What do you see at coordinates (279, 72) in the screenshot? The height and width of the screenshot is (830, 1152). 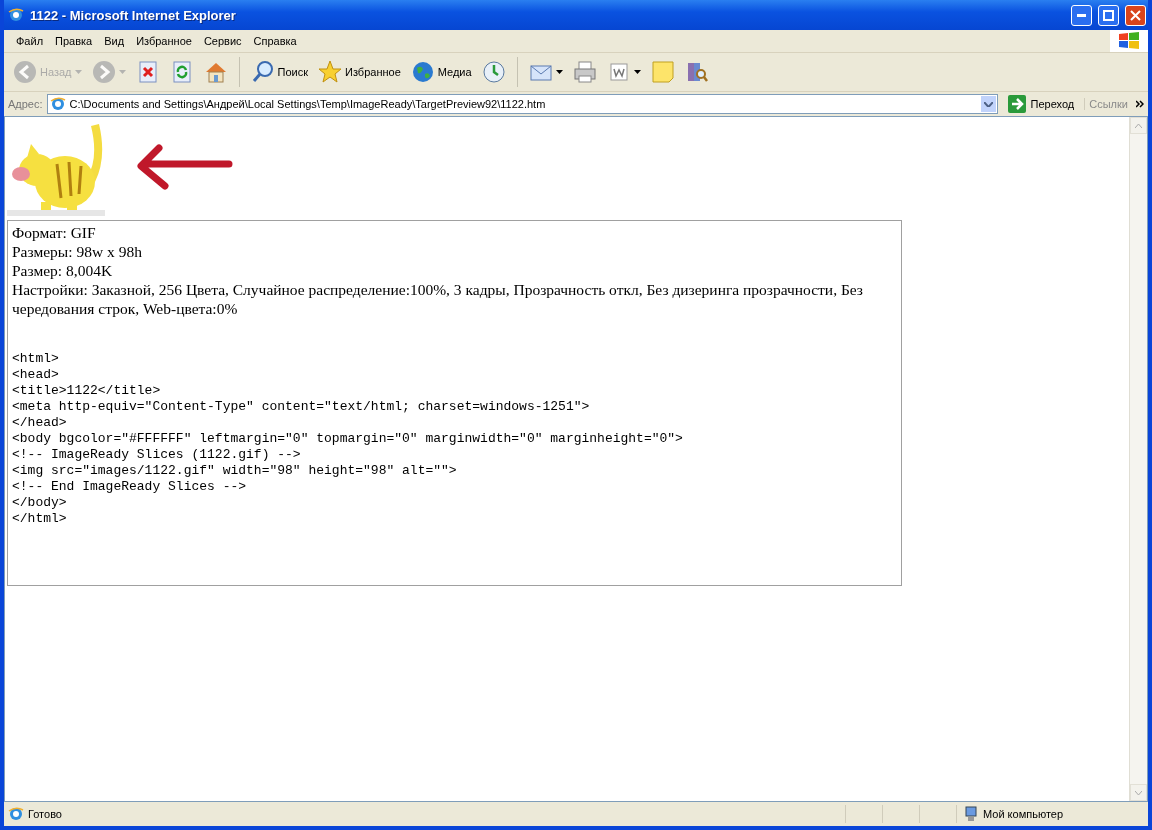 I see `search-button: Поиск` at bounding box center [279, 72].